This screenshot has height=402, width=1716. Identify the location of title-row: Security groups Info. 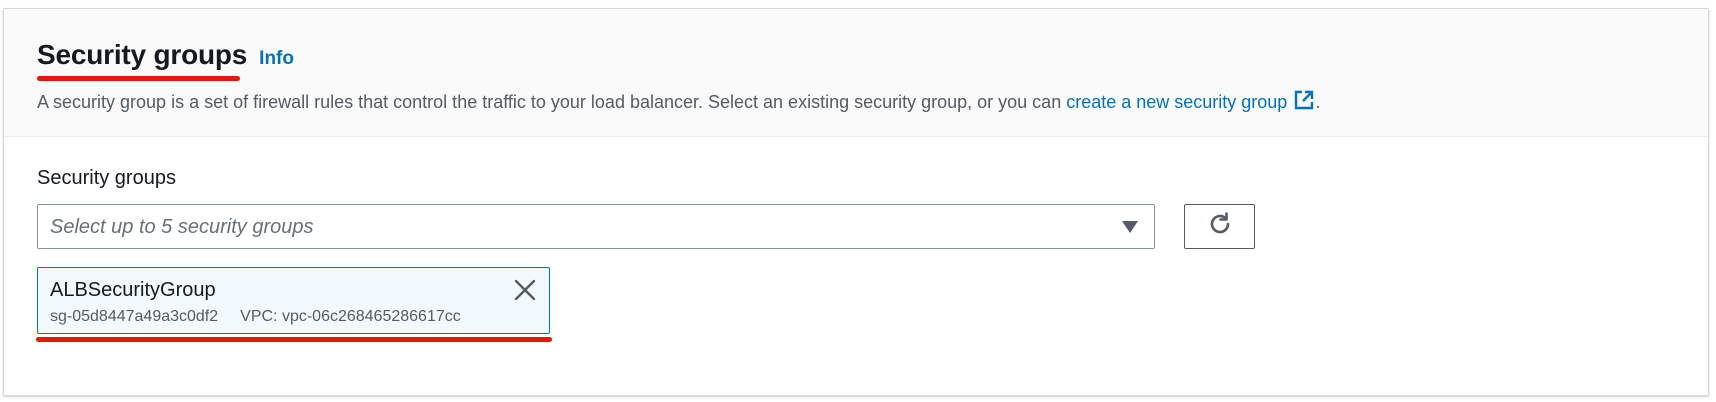
(165, 55).